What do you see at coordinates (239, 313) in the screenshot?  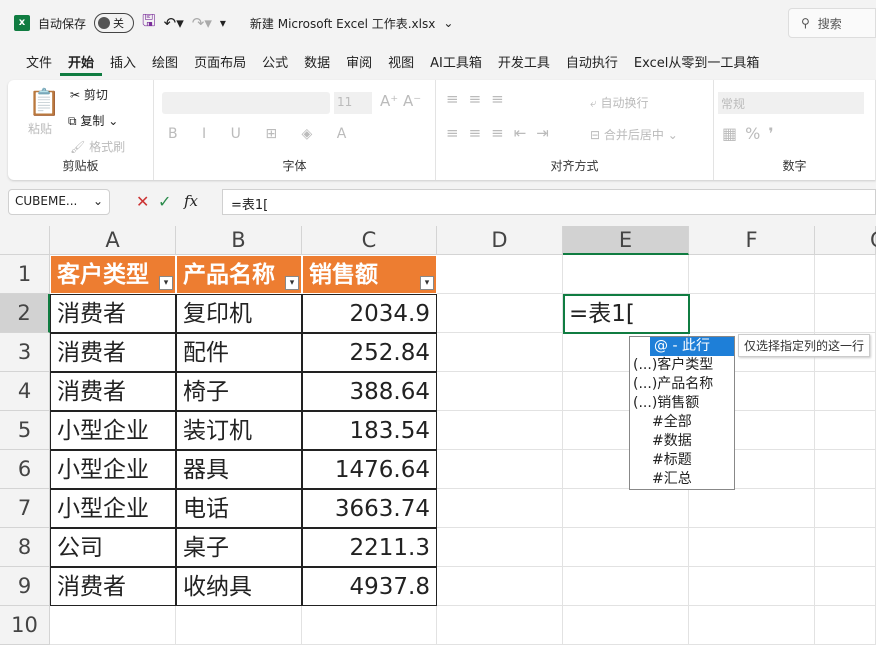 I see `table-cell: 复印机` at bounding box center [239, 313].